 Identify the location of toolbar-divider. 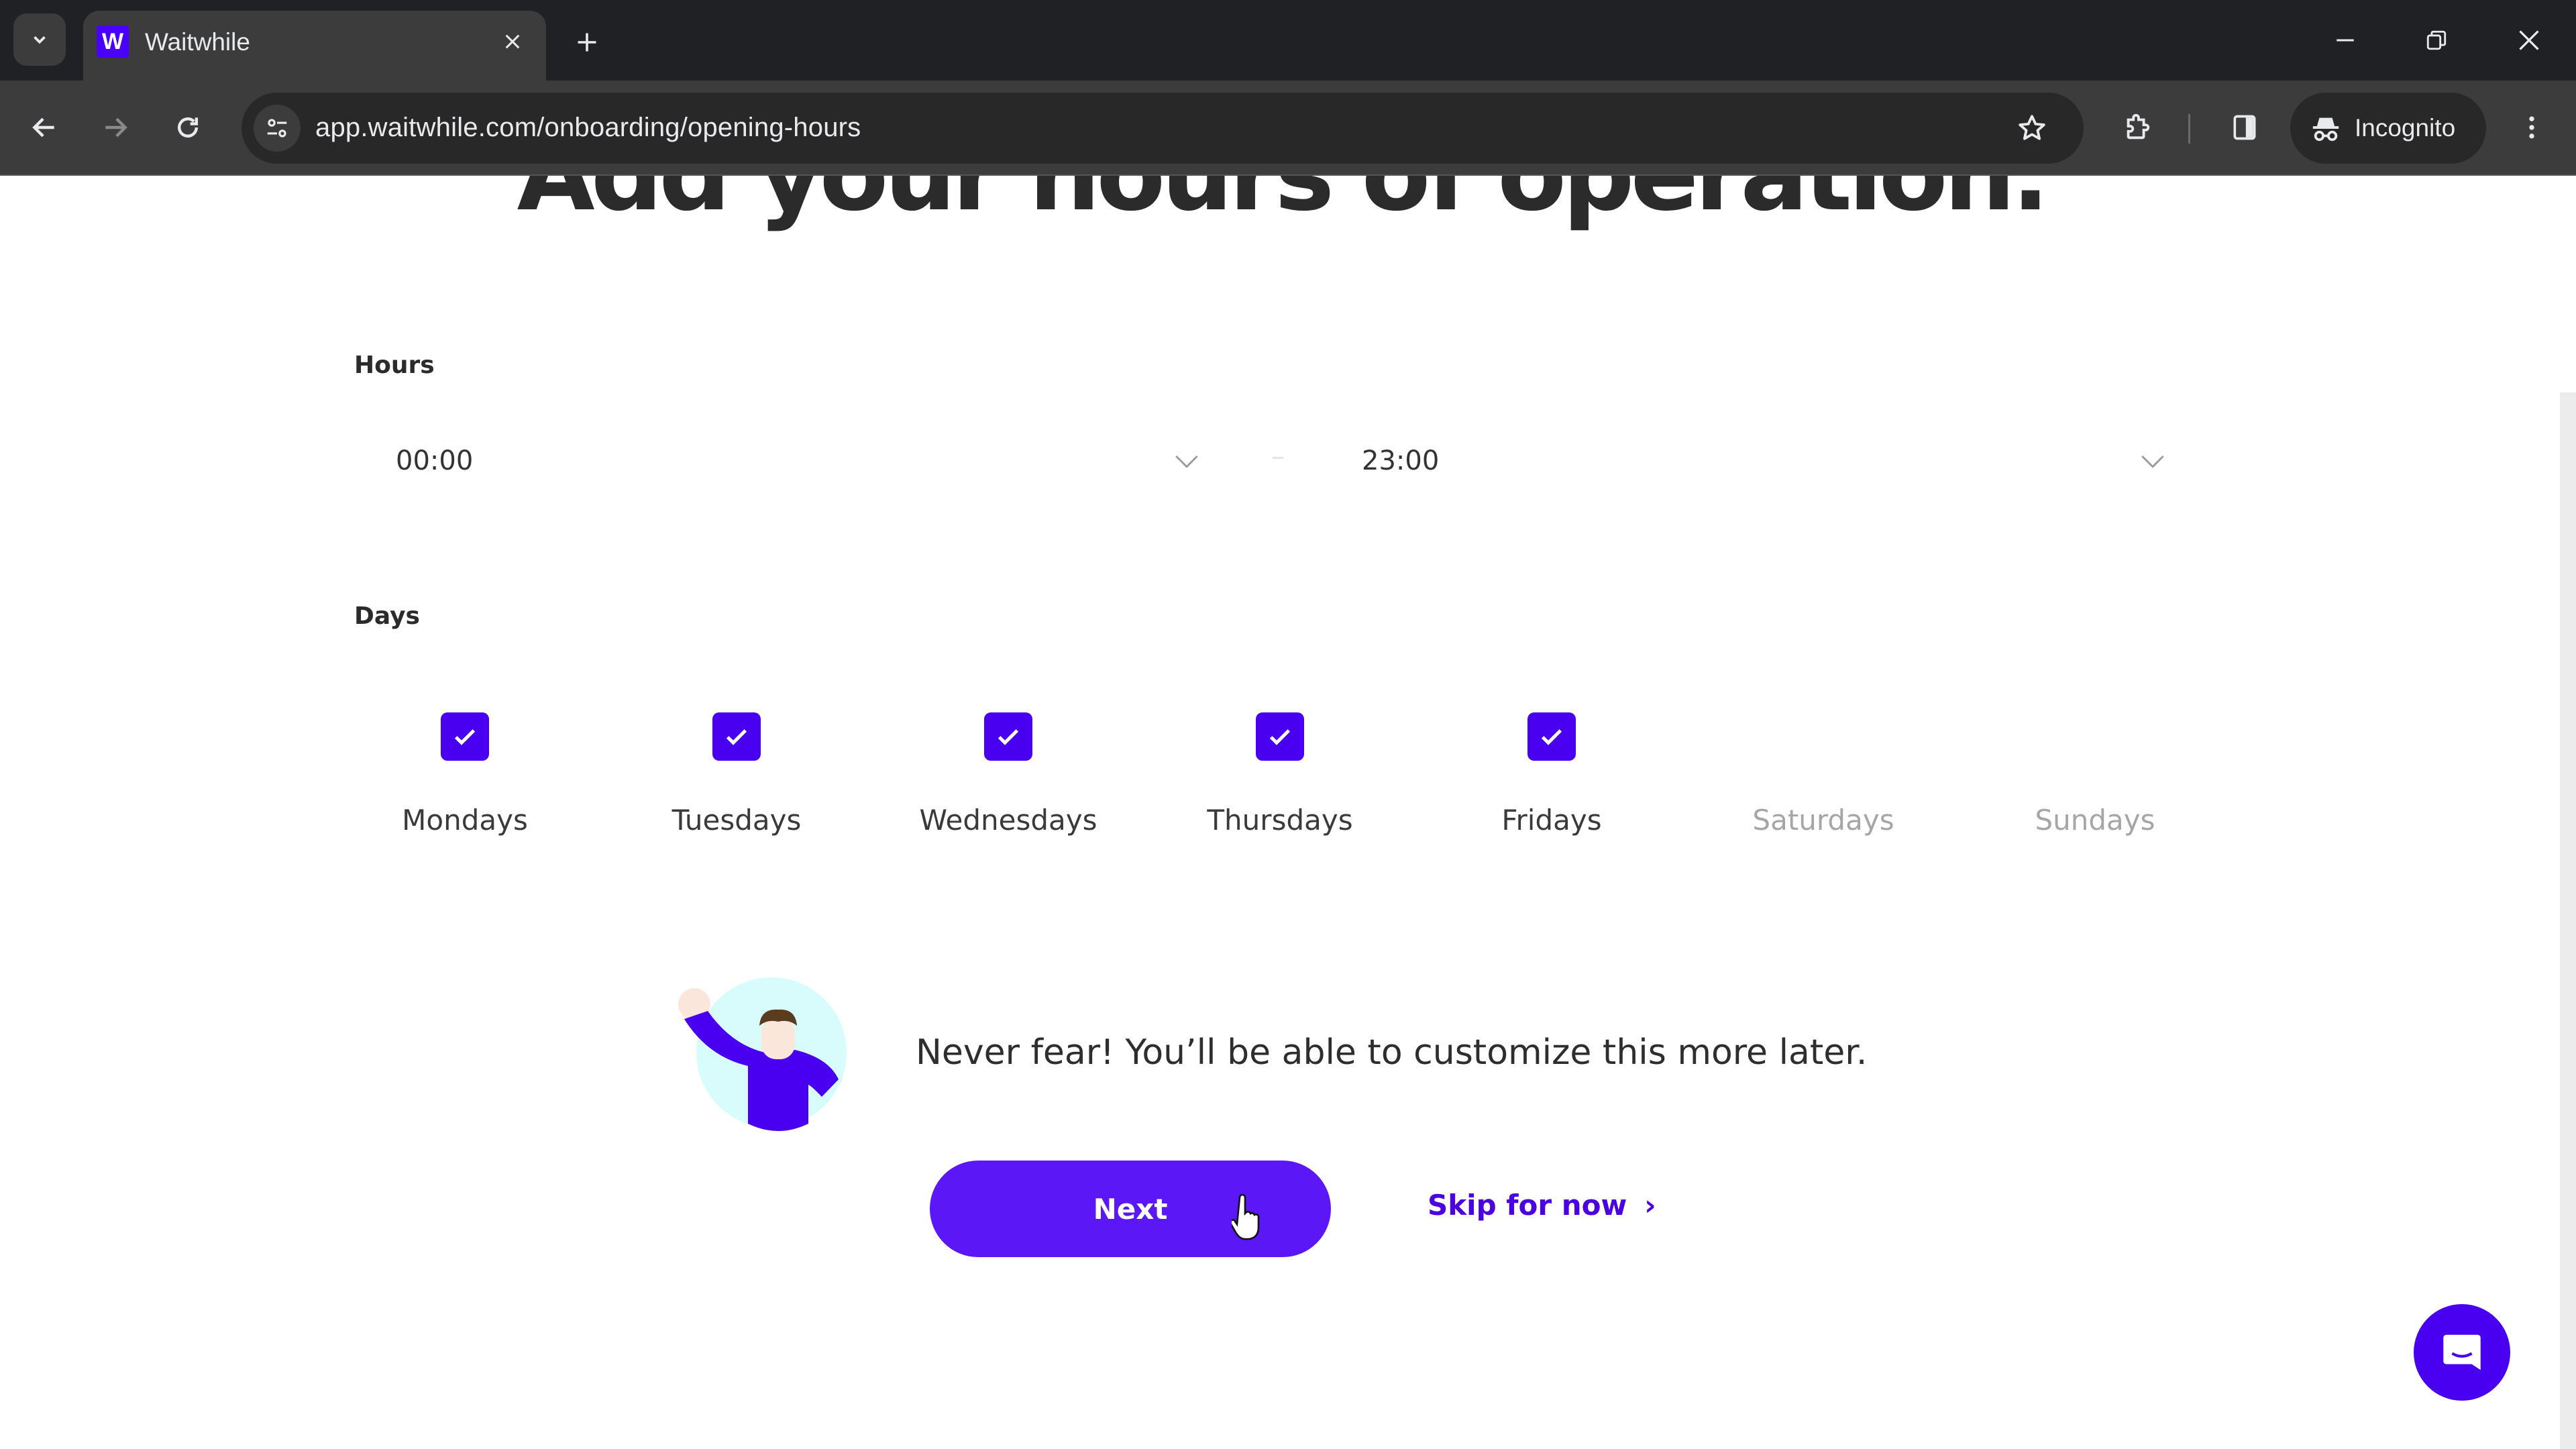
(2189, 129).